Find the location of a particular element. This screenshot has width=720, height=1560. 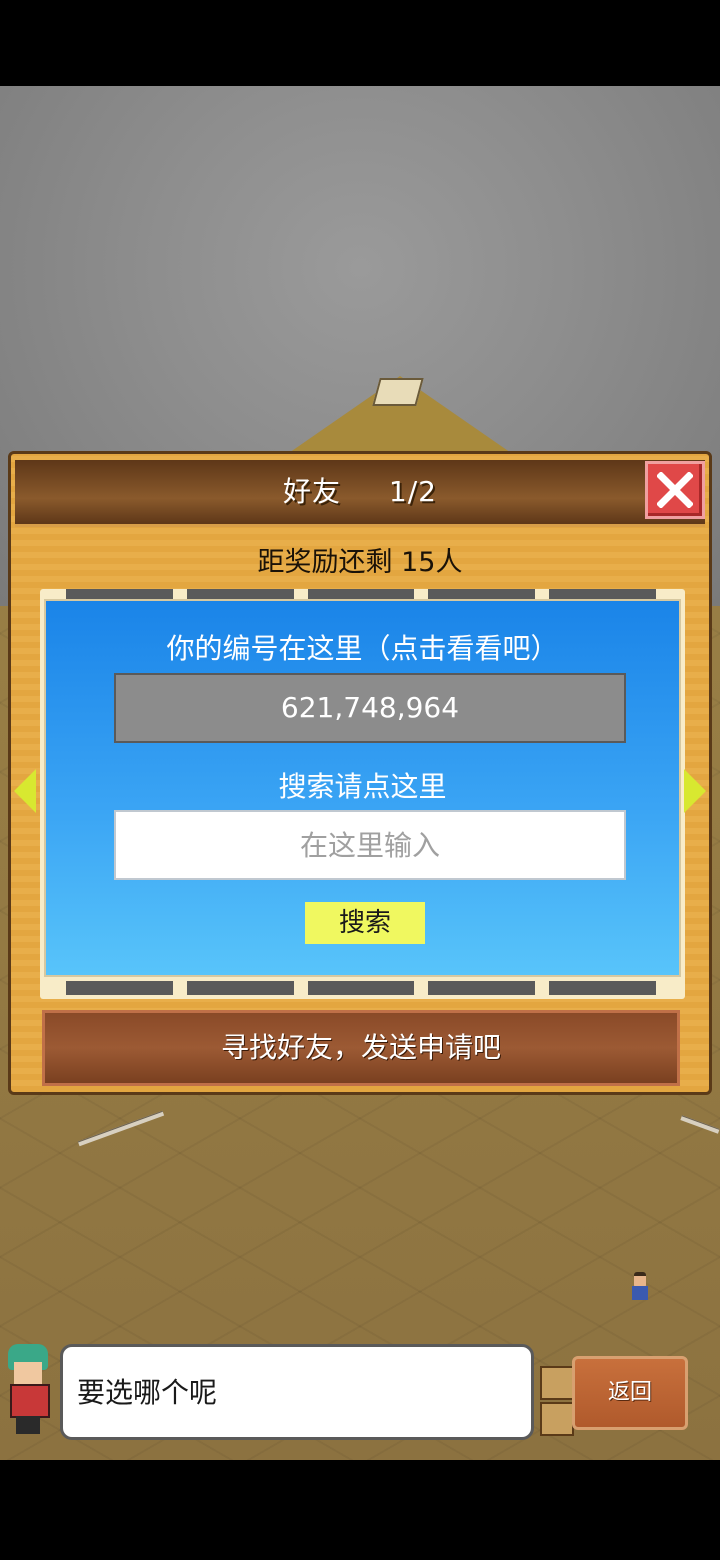

arrow-left-icon is located at coordinates (25, 791).